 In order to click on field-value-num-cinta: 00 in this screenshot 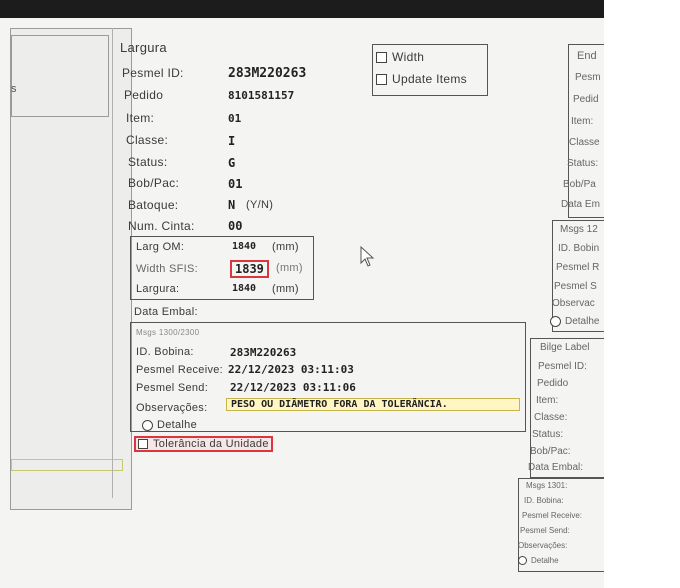, I will do `click(235, 226)`.